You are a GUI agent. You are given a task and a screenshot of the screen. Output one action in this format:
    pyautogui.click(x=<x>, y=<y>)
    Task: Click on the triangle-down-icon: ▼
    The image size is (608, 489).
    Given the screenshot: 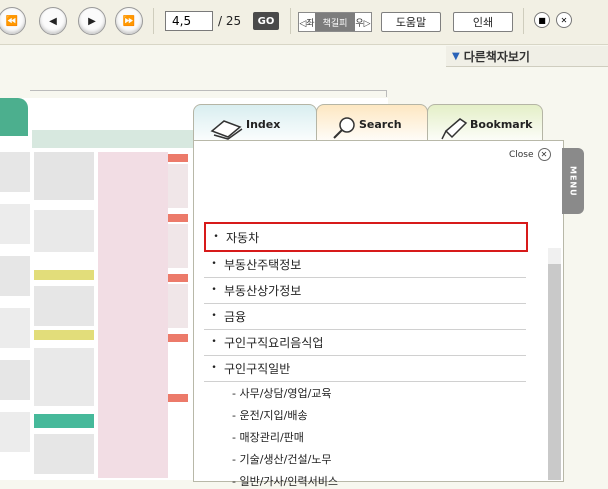 What is the action you would take?
    pyautogui.click(x=456, y=56)
    